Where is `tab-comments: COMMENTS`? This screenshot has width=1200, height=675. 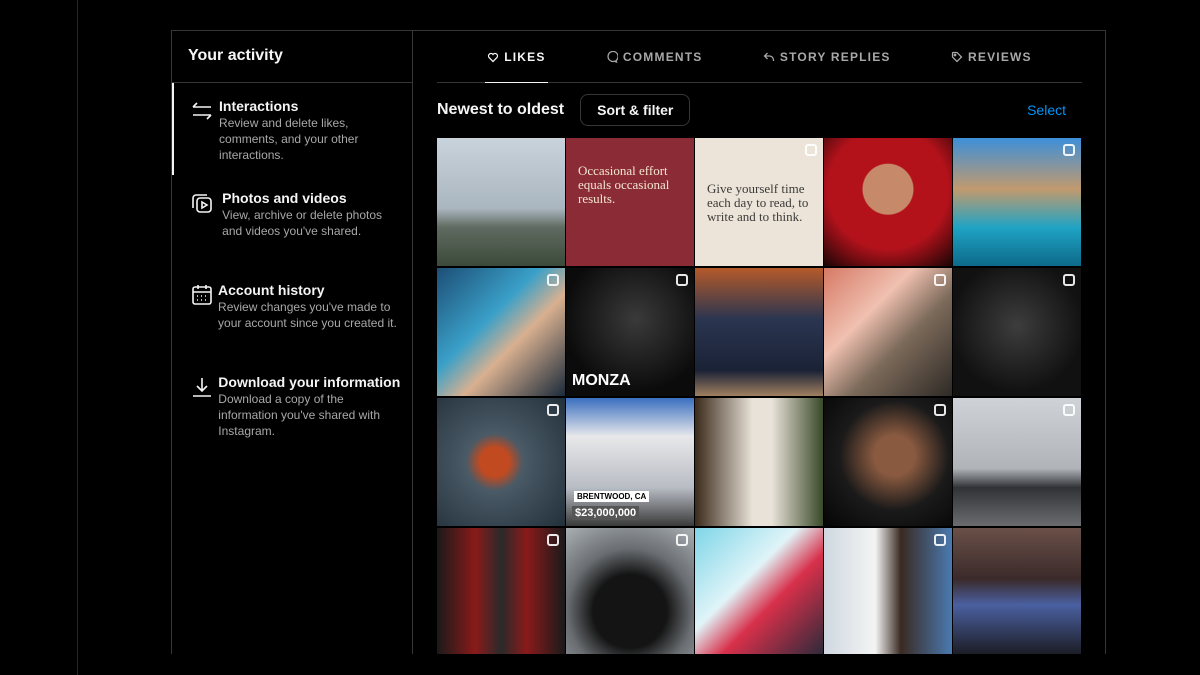 tab-comments: COMMENTS is located at coordinates (654, 57).